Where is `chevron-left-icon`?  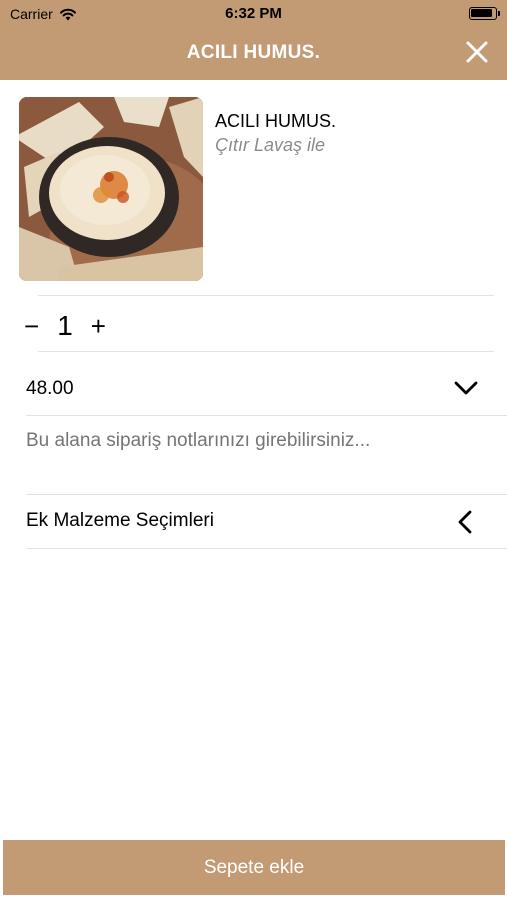 chevron-left-icon is located at coordinates (465, 522).